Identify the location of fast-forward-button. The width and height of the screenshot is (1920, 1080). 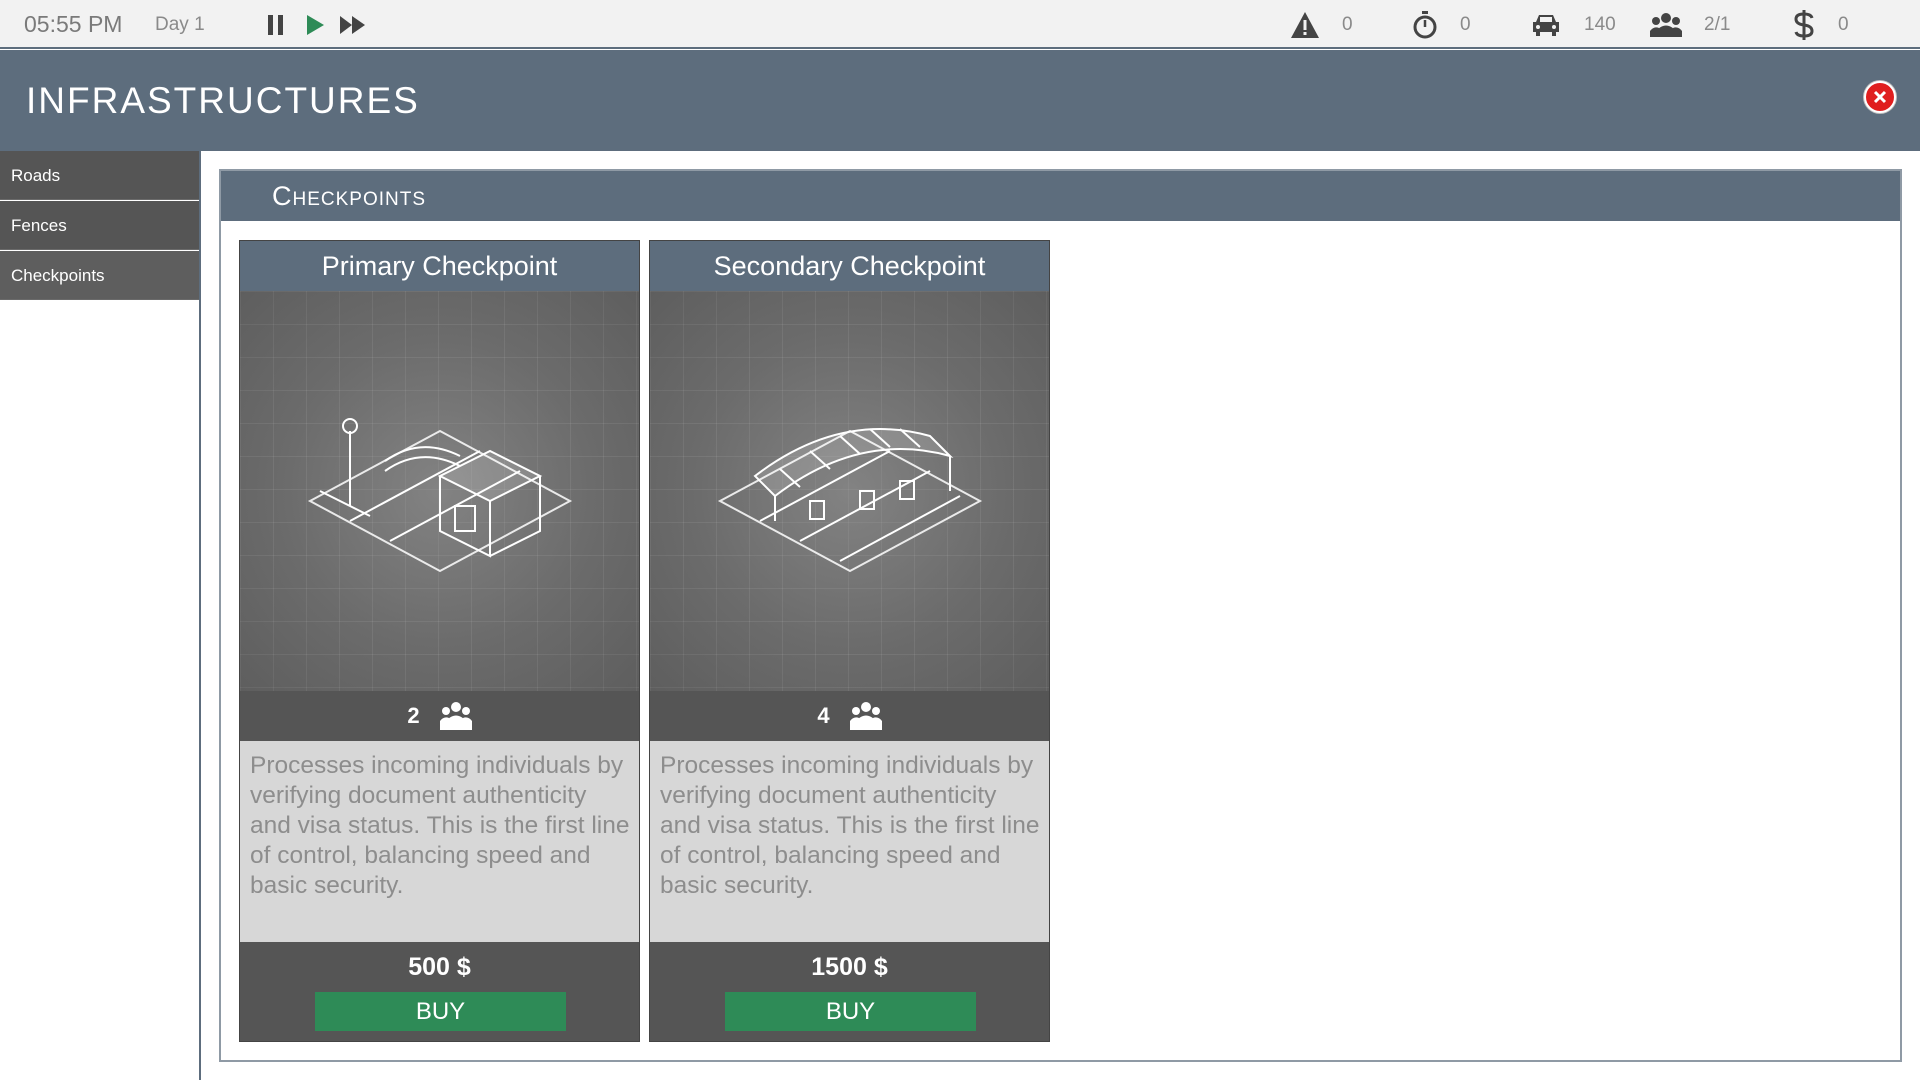
(353, 25).